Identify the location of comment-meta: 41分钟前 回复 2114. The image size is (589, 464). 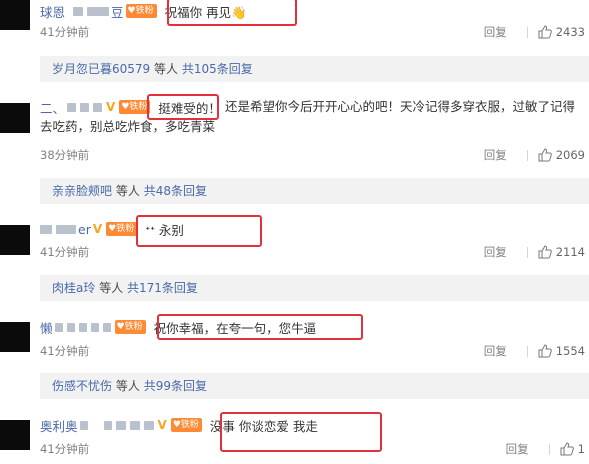
(312, 252).